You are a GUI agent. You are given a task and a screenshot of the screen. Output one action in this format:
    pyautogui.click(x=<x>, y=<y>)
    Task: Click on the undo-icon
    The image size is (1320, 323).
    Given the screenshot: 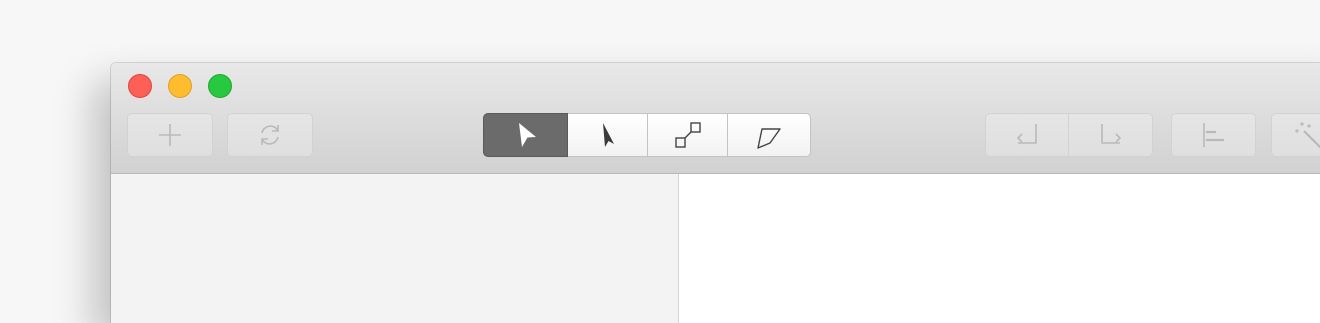 What is the action you would take?
    pyautogui.click(x=1026, y=134)
    